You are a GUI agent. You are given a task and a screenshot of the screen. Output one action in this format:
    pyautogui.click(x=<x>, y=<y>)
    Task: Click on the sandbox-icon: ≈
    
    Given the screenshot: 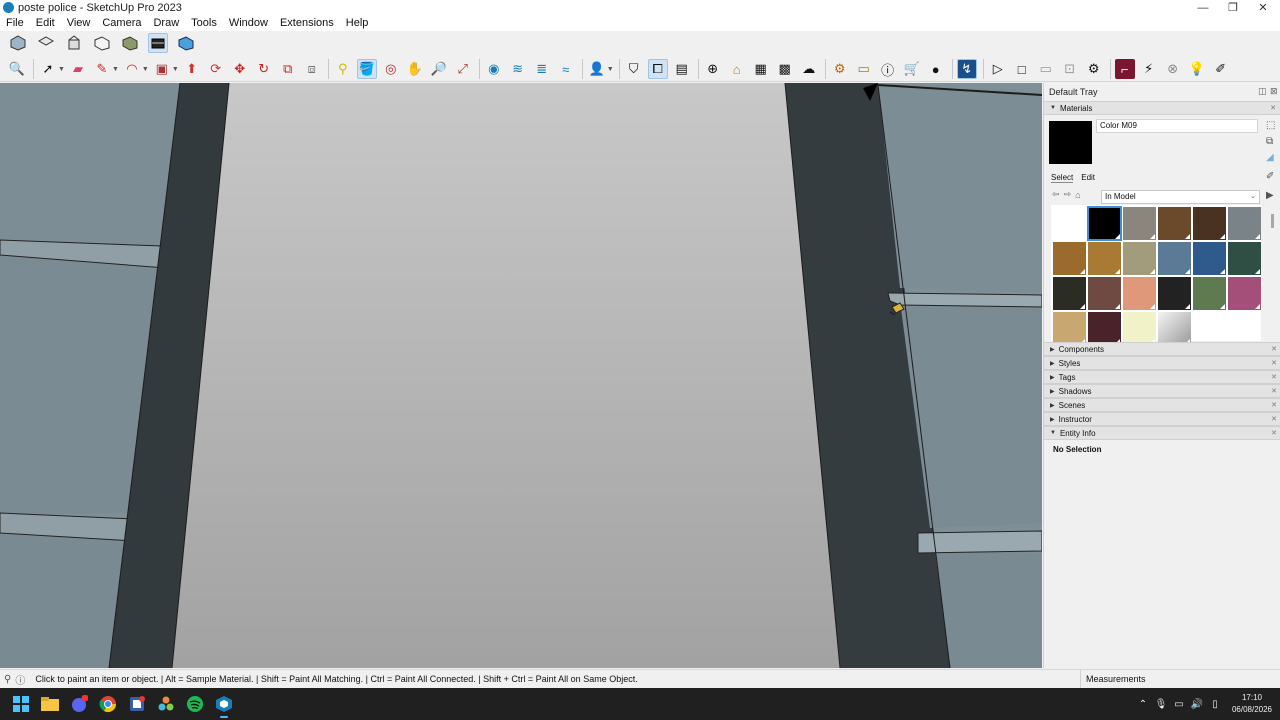 What is the action you would take?
    pyautogui.click(x=566, y=69)
    